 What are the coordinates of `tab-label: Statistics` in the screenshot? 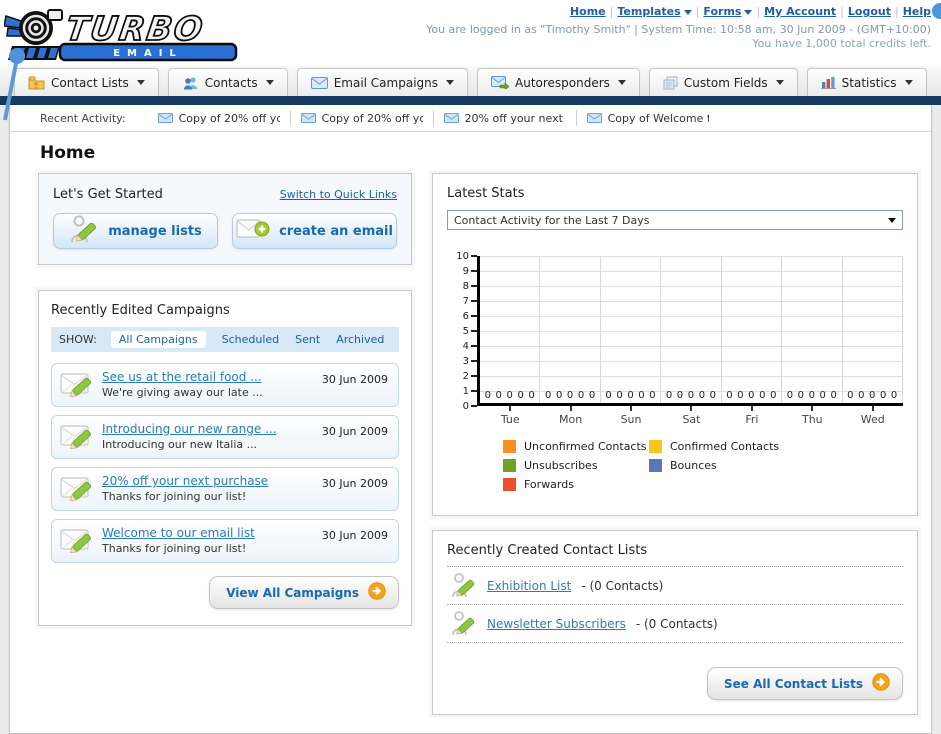 It's located at (869, 82).